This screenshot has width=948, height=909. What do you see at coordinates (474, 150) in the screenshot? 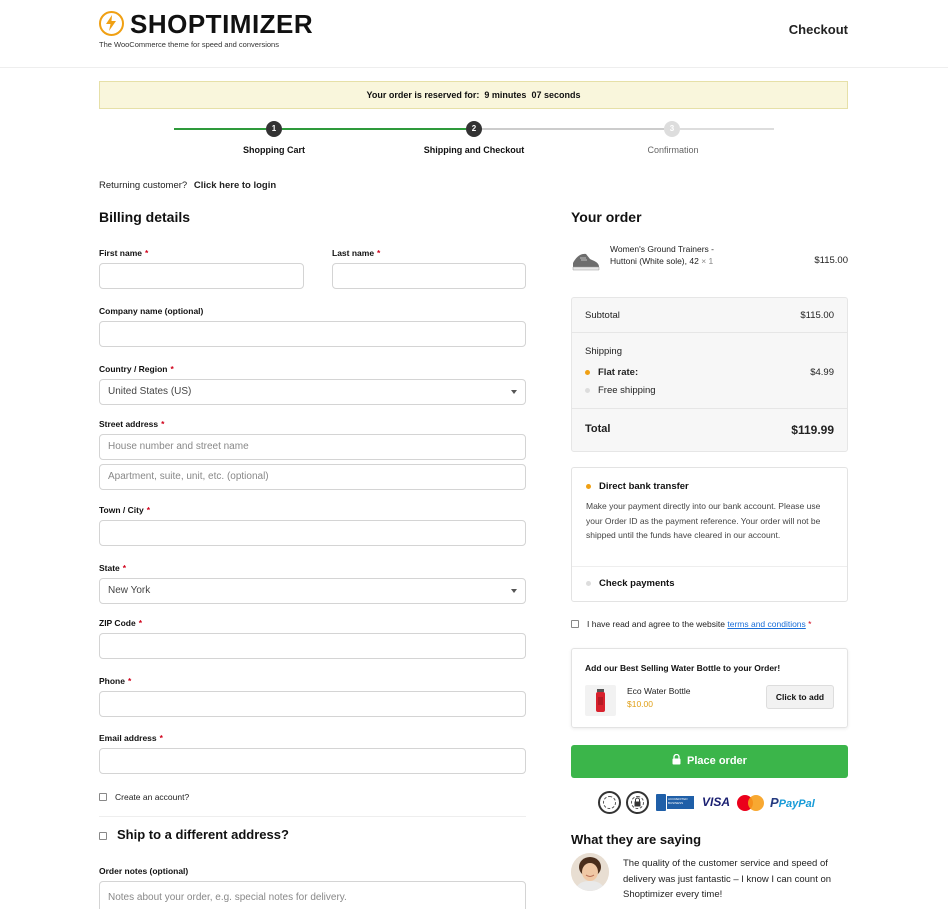
I see `step-label-shipping: Shipping and Checkout` at bounding box center [474, 150].